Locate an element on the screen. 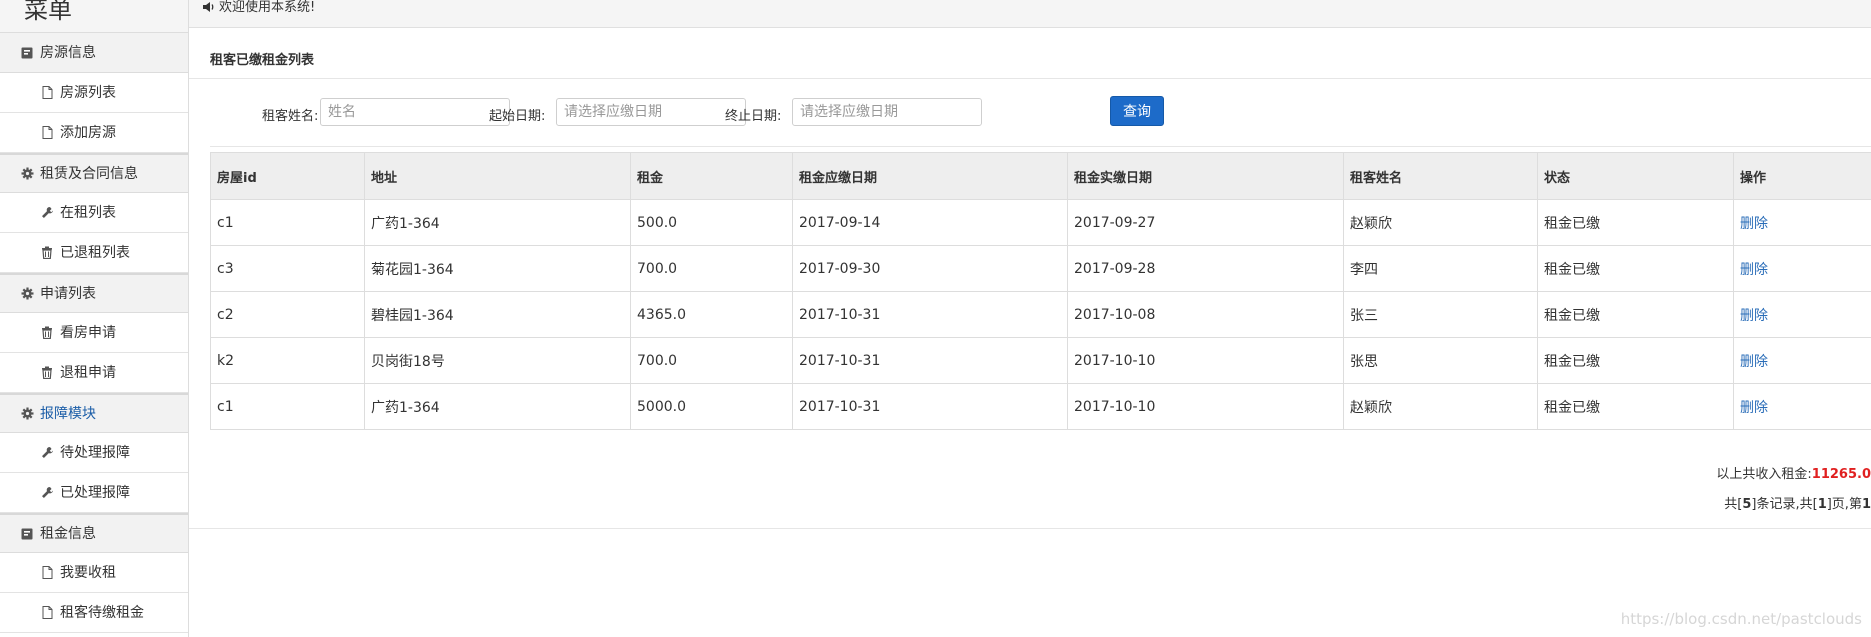 Image resolution: width=1871 pixels, height=637 pixels. total-income: 以上共收入租金:11265.0 is located at coordinates (1793, 472).